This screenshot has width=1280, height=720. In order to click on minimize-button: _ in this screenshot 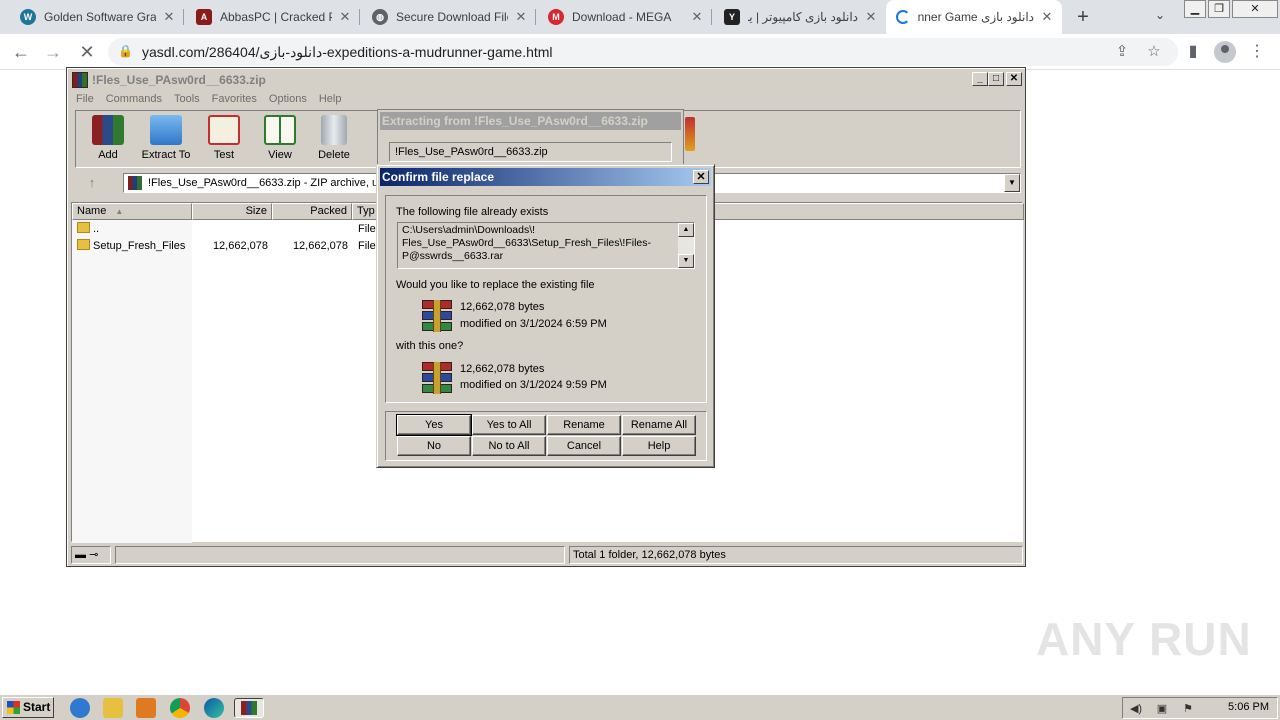, I will do `click(980, 79)`.